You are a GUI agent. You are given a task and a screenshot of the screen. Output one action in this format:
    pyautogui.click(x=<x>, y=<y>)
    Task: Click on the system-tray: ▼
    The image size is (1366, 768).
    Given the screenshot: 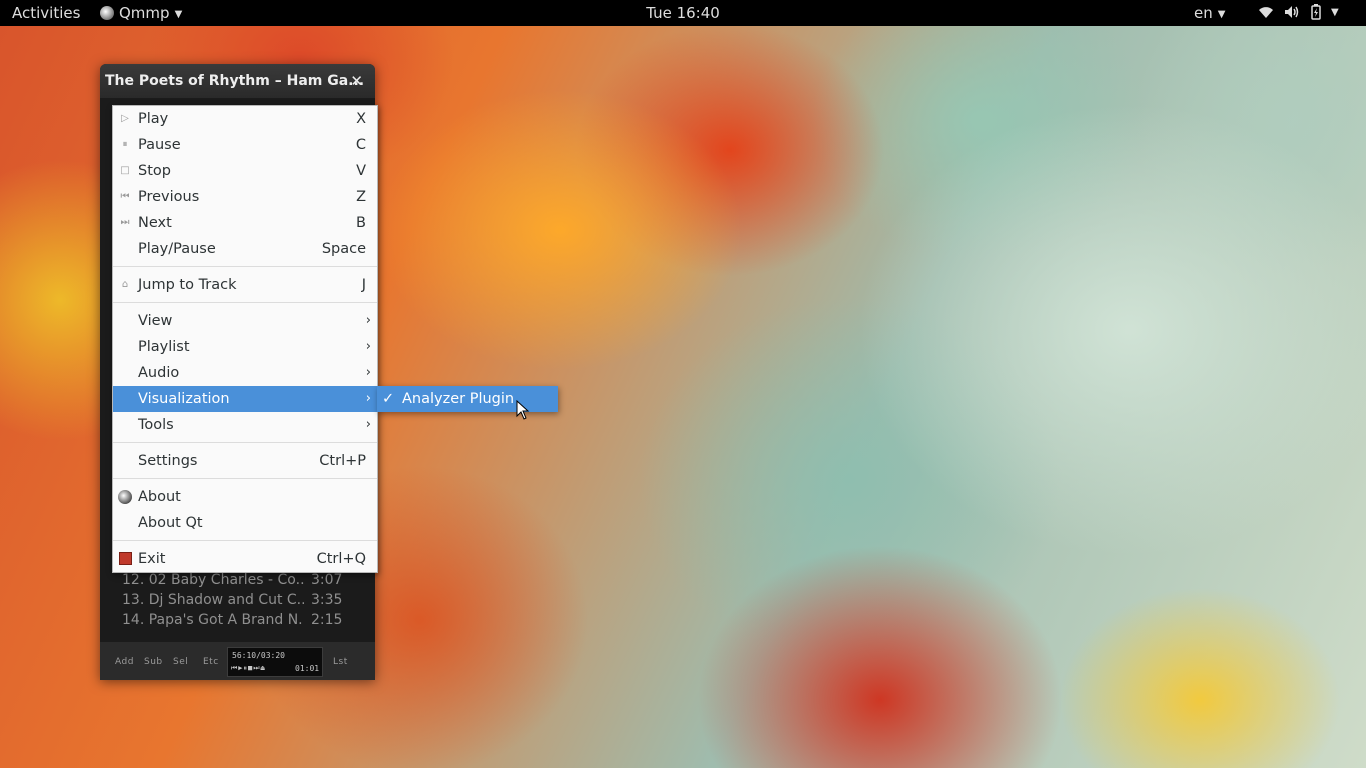 What is the action you would take?
    pyautogui.click(x=1298, y=12)
    